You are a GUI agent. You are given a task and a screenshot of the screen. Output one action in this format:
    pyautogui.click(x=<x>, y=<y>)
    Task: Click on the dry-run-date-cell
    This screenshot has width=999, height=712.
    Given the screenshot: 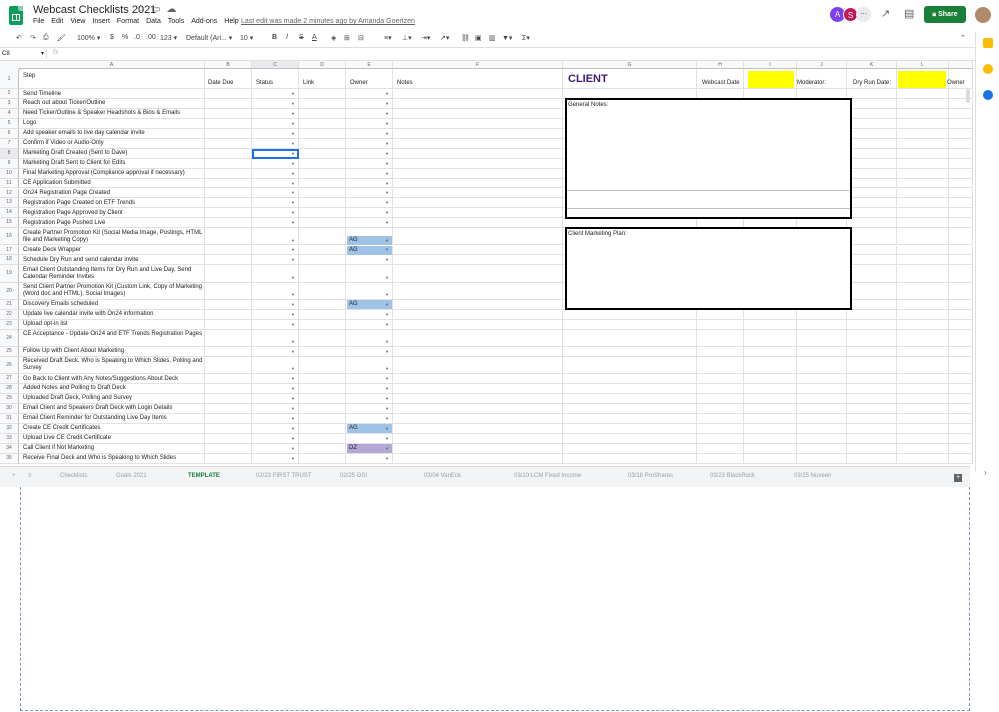 What is the action you would take?
    pyautogui.click(x=922, y=79)
    